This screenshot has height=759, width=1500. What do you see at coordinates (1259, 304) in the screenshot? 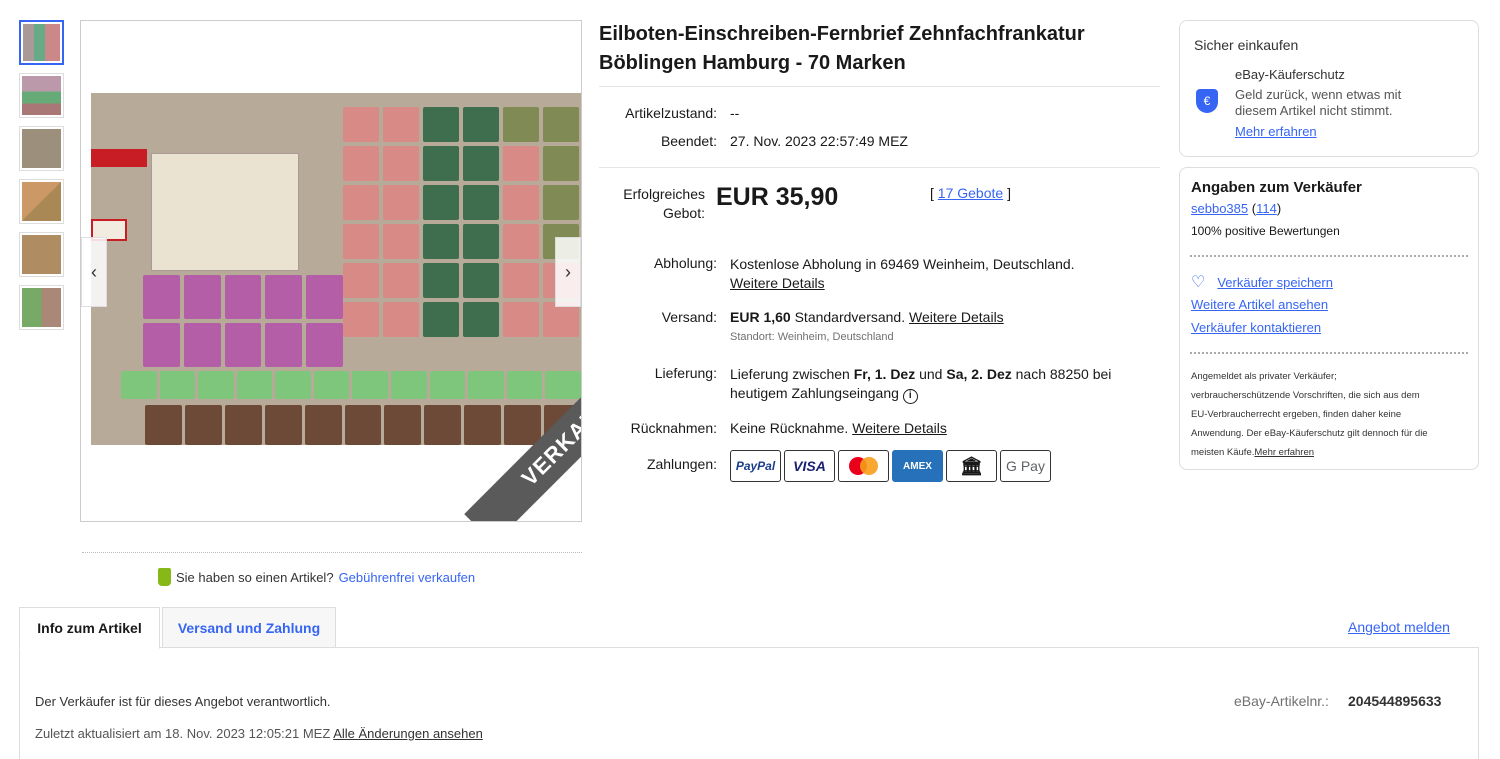
I see `more-items-link: Weitere Artikel ansehen` at bounding box center [1259, 304].